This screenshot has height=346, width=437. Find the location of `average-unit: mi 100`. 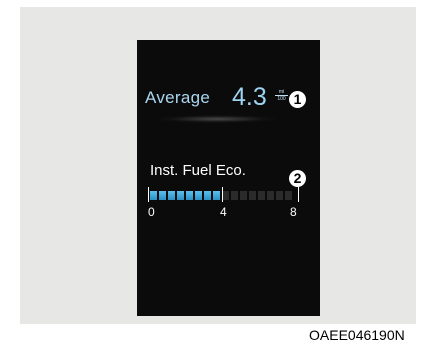

average-unit: mi 100 is located at coordinates (281, 95).